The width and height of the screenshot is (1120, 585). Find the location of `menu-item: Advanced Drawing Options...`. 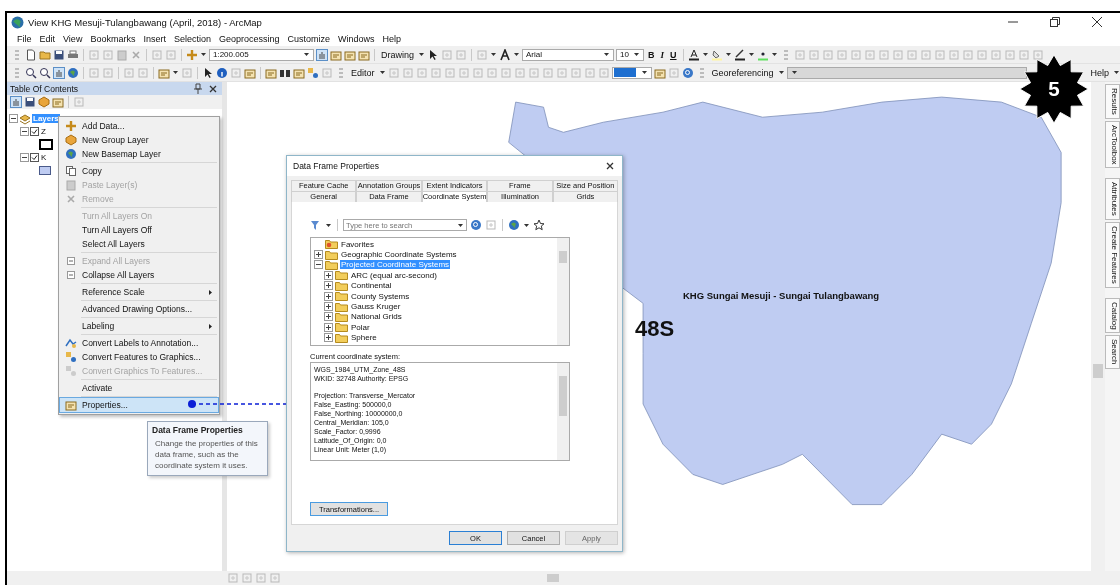

menu-item: Advanced Drawing Options... is located at coordinates (139, 309).